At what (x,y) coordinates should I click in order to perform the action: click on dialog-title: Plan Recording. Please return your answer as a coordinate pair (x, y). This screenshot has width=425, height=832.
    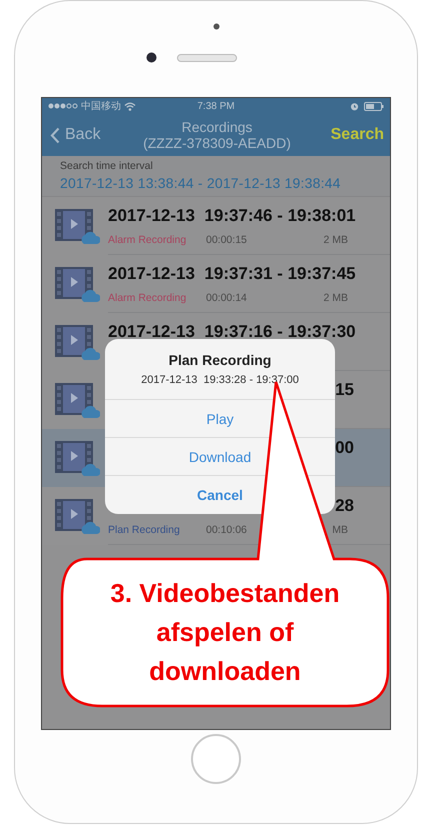
    Looking at the image, I should click on (220, 360).